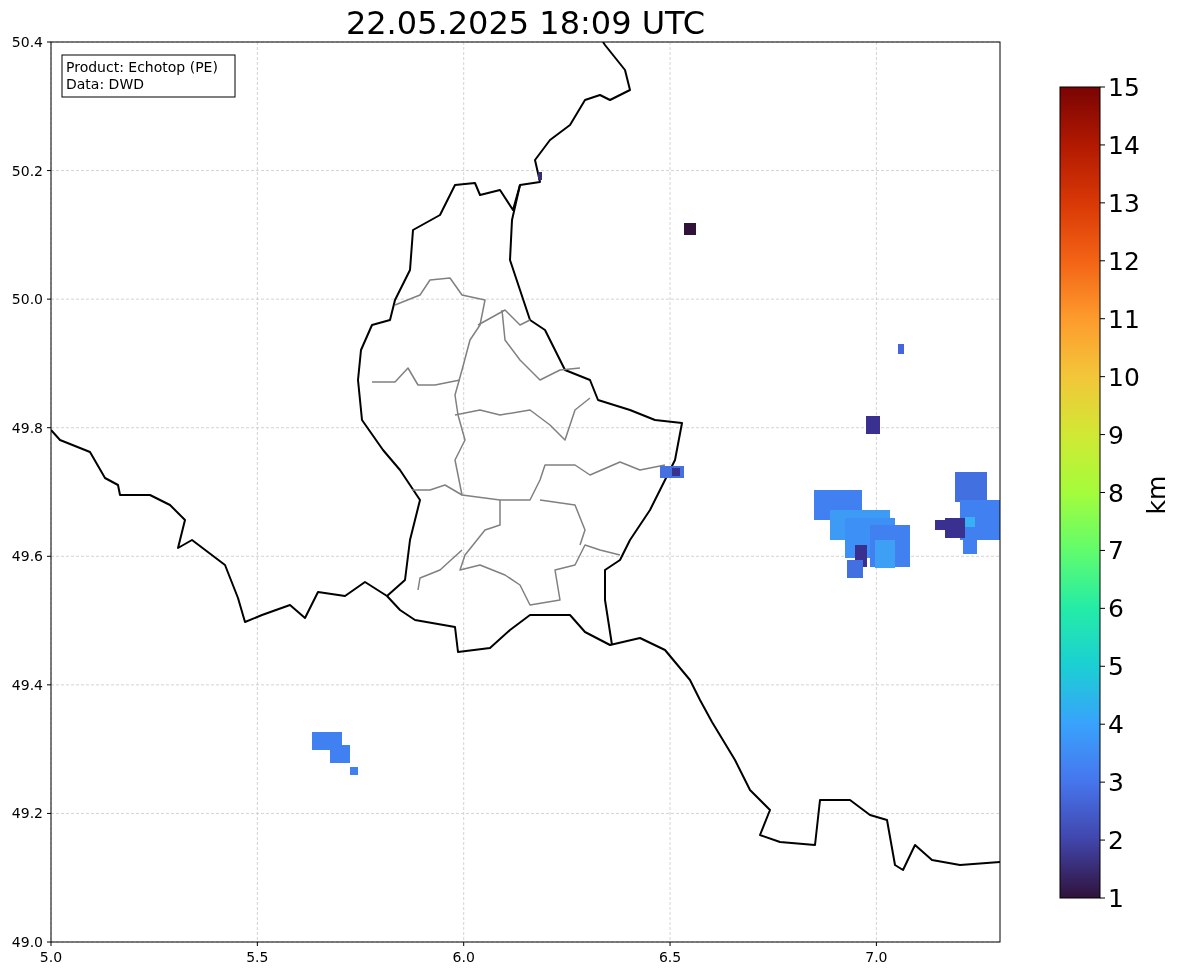 The width and height of the screenshot is (1178, 976). What do you see at coordinates (27, 170) in the screenshot?
I see `y-axis-label: 50.2` at bounding box center [27, 170].